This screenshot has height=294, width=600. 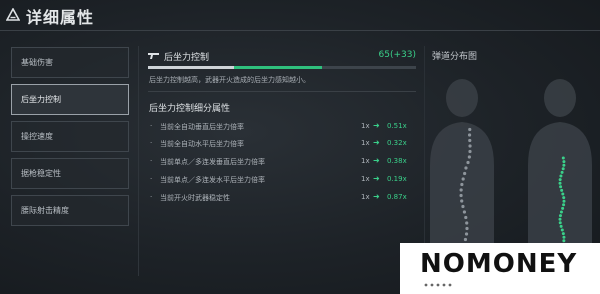 I want to click on row-label: 当前单点／多连发水平后坐力倍率, so click(x=212, y=180).